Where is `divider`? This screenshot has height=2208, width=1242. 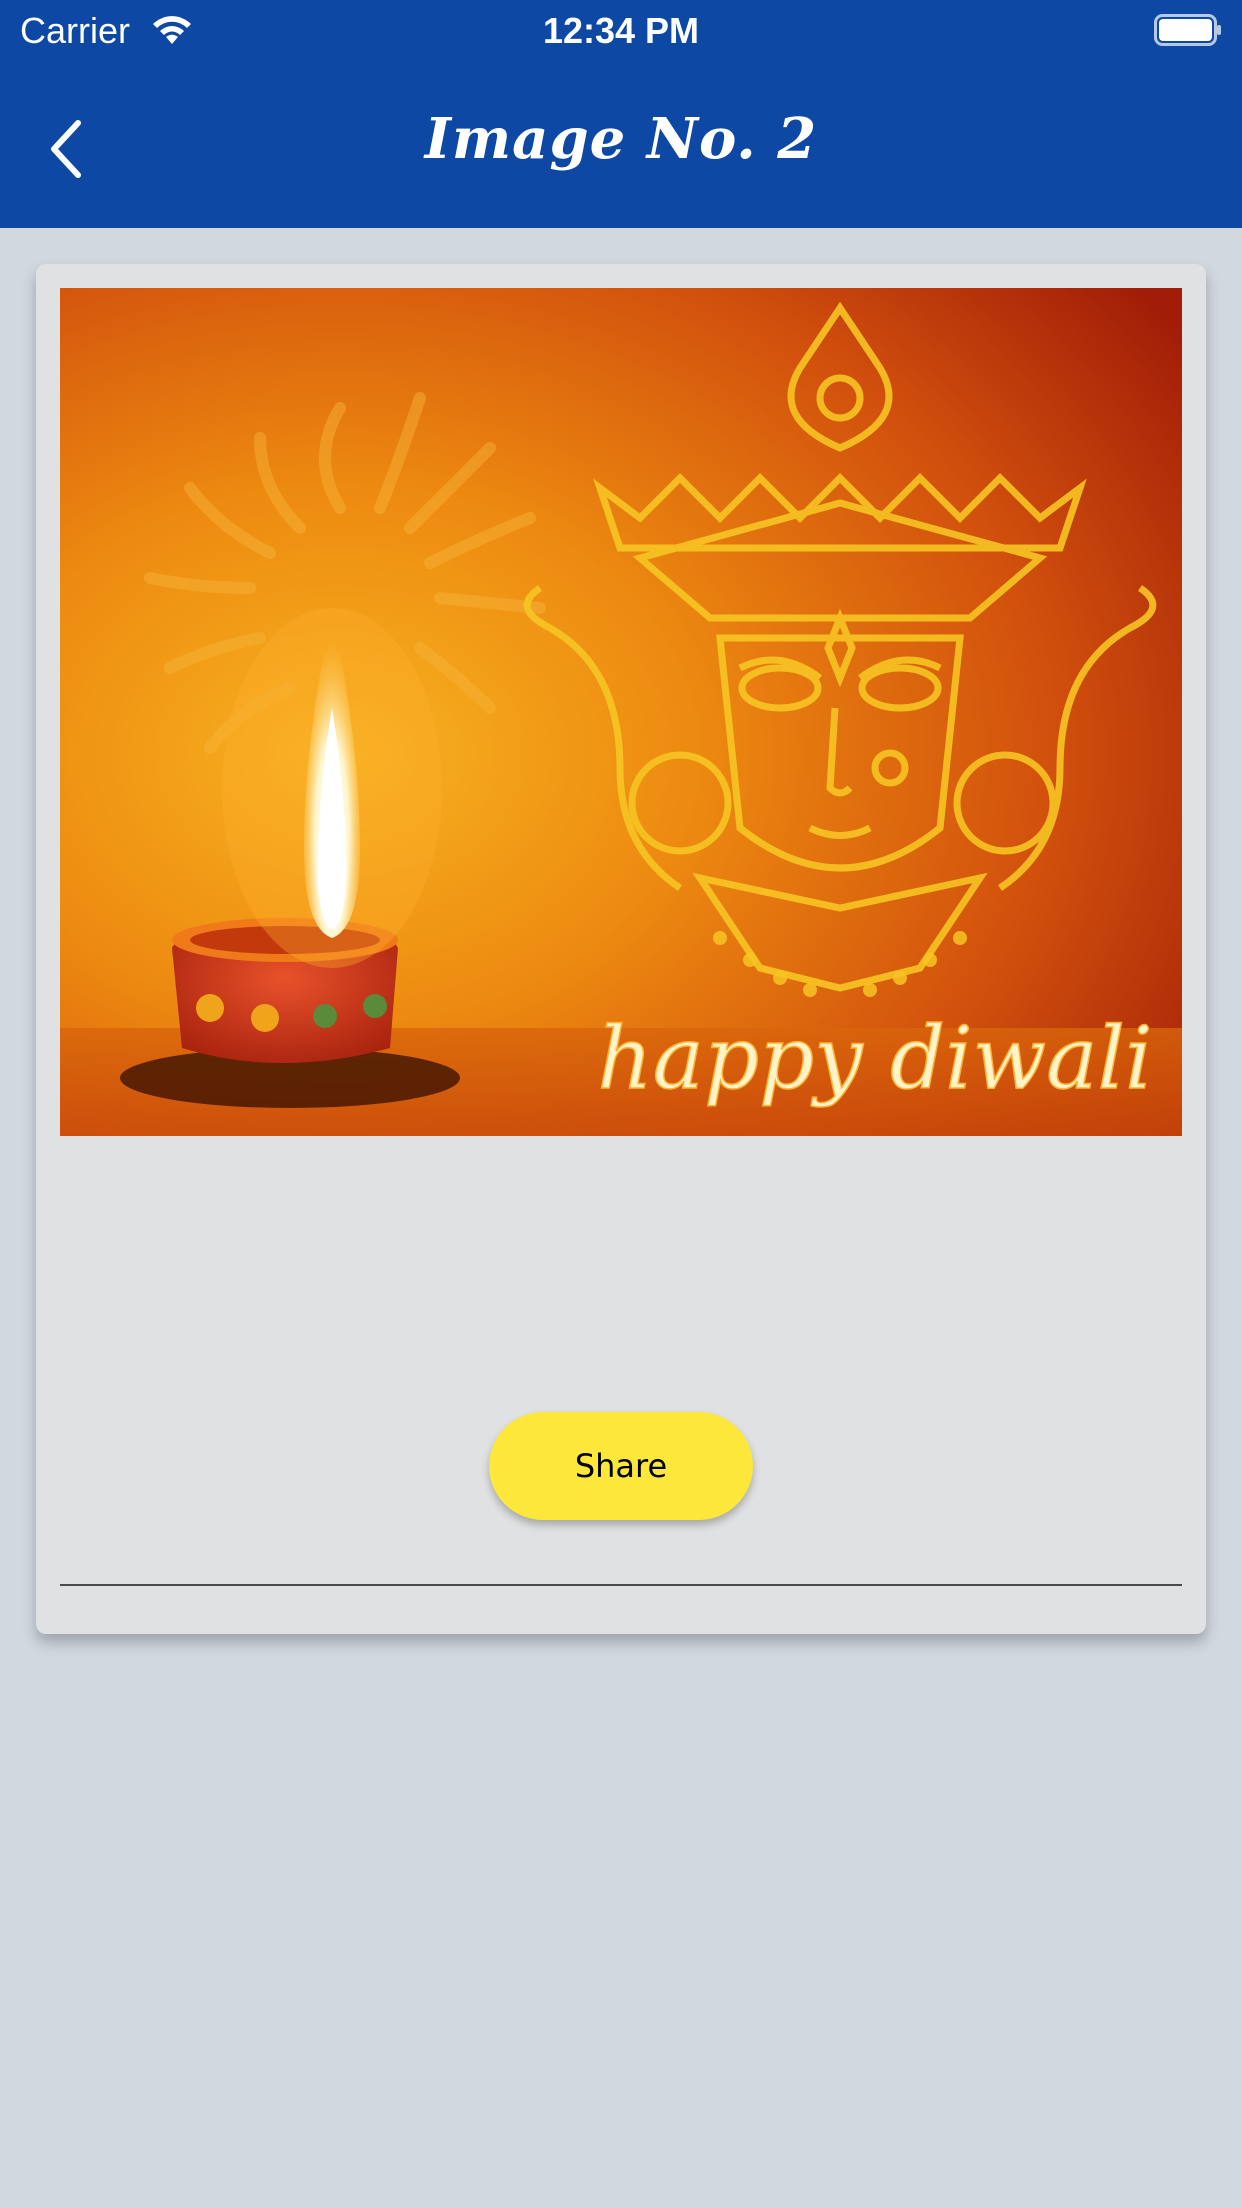
divider is located at coordinates (621, 1585).